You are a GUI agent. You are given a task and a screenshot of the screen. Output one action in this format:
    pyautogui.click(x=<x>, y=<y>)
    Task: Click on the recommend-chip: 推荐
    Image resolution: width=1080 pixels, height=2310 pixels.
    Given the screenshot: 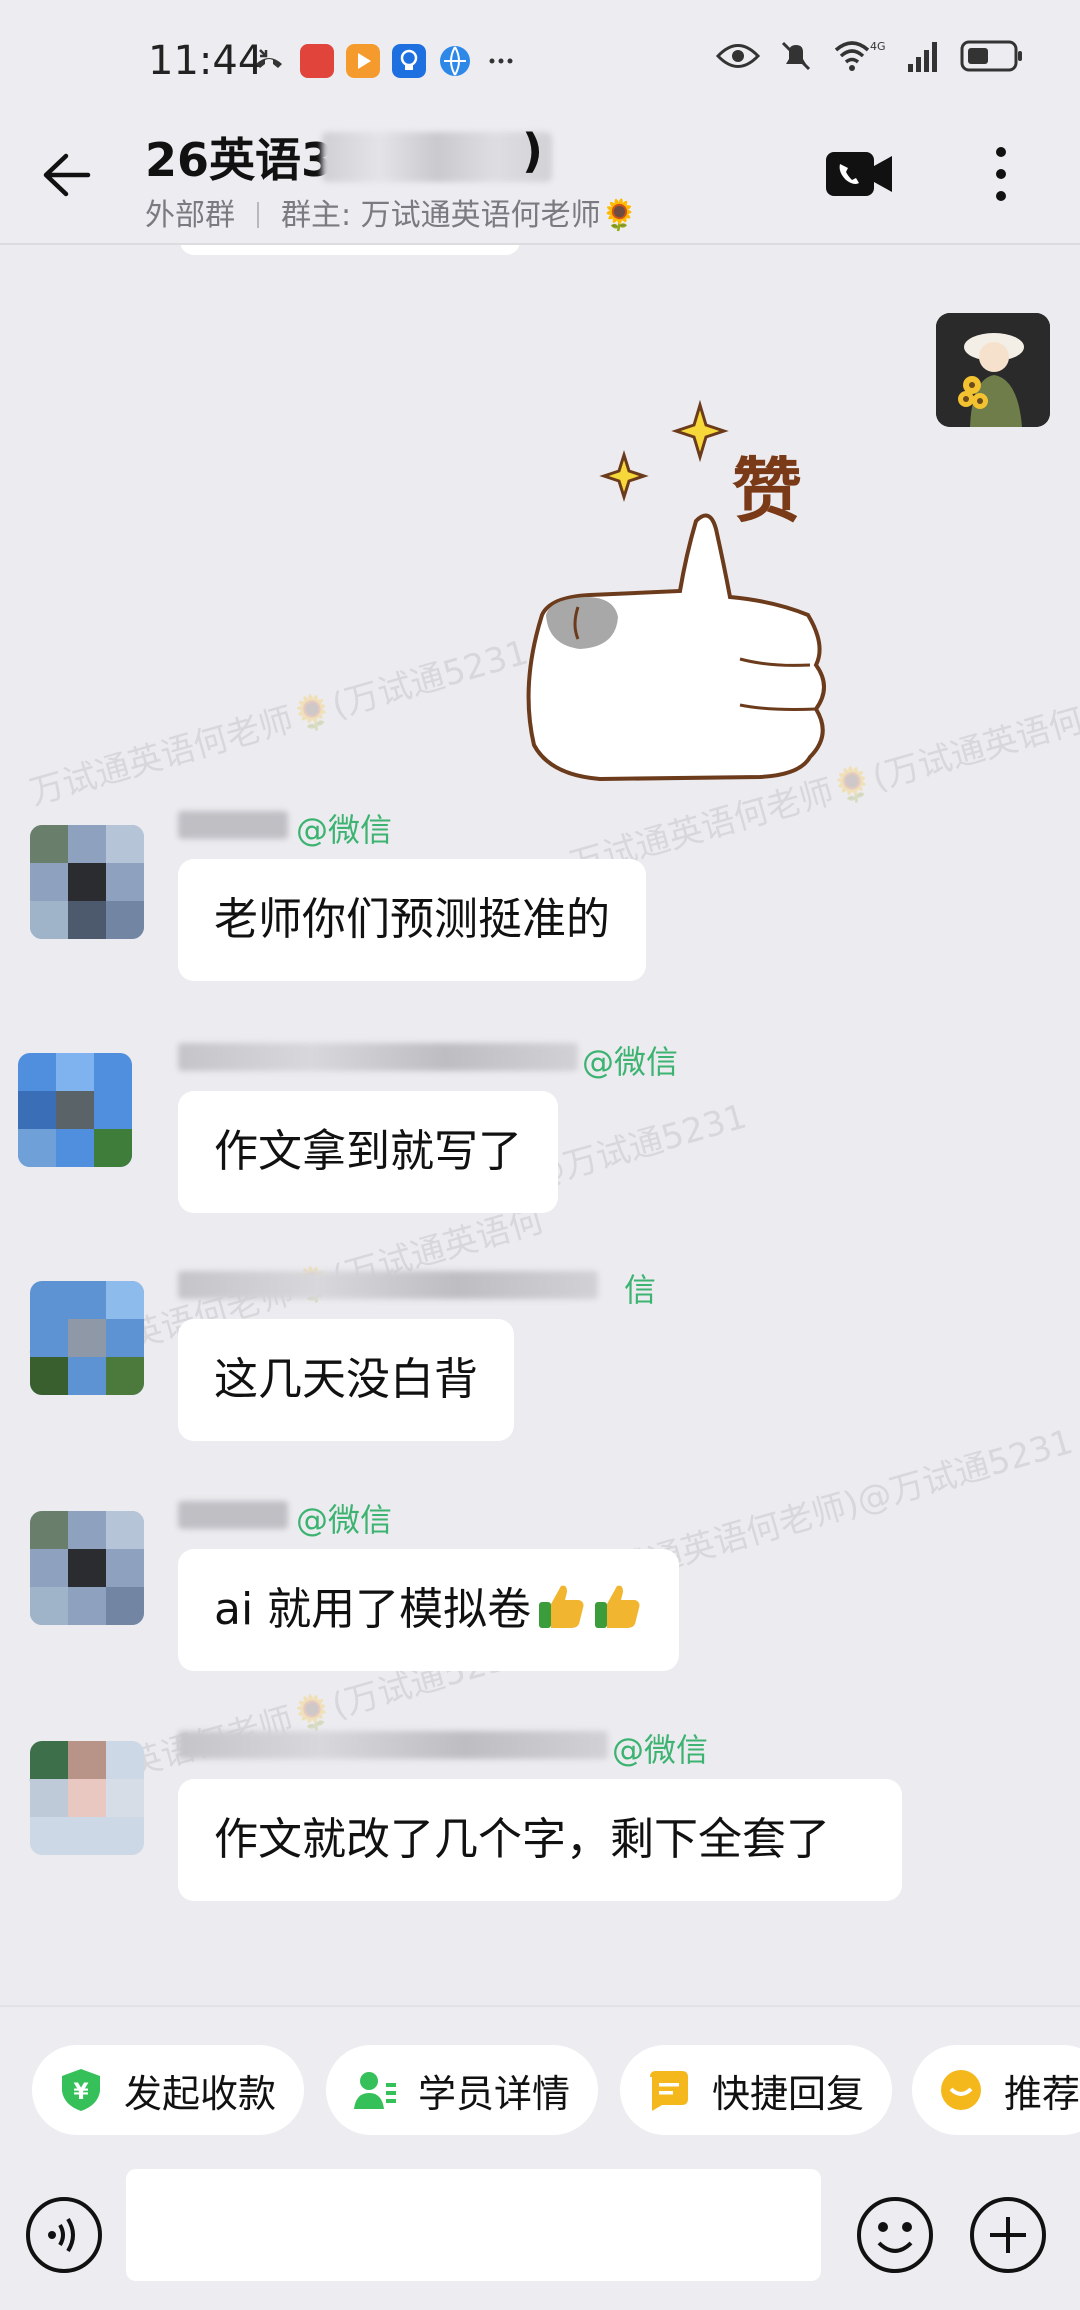 What is the action you would take?
    pyautogui.click(x=996, y=2090)
    